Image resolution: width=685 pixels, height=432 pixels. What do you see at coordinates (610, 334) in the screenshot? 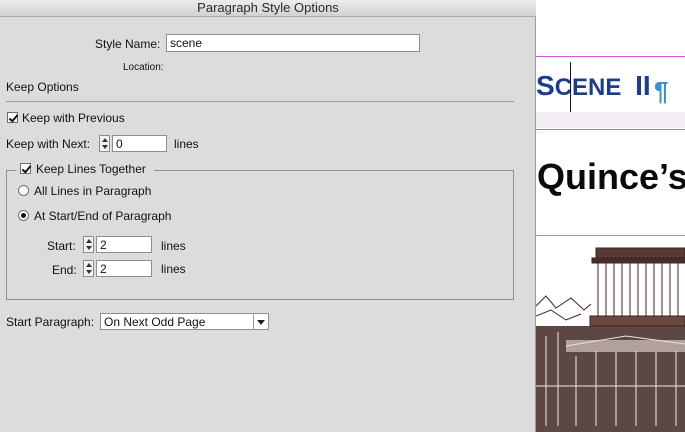
I see `engraving-image` at bounding box center [610, 334].